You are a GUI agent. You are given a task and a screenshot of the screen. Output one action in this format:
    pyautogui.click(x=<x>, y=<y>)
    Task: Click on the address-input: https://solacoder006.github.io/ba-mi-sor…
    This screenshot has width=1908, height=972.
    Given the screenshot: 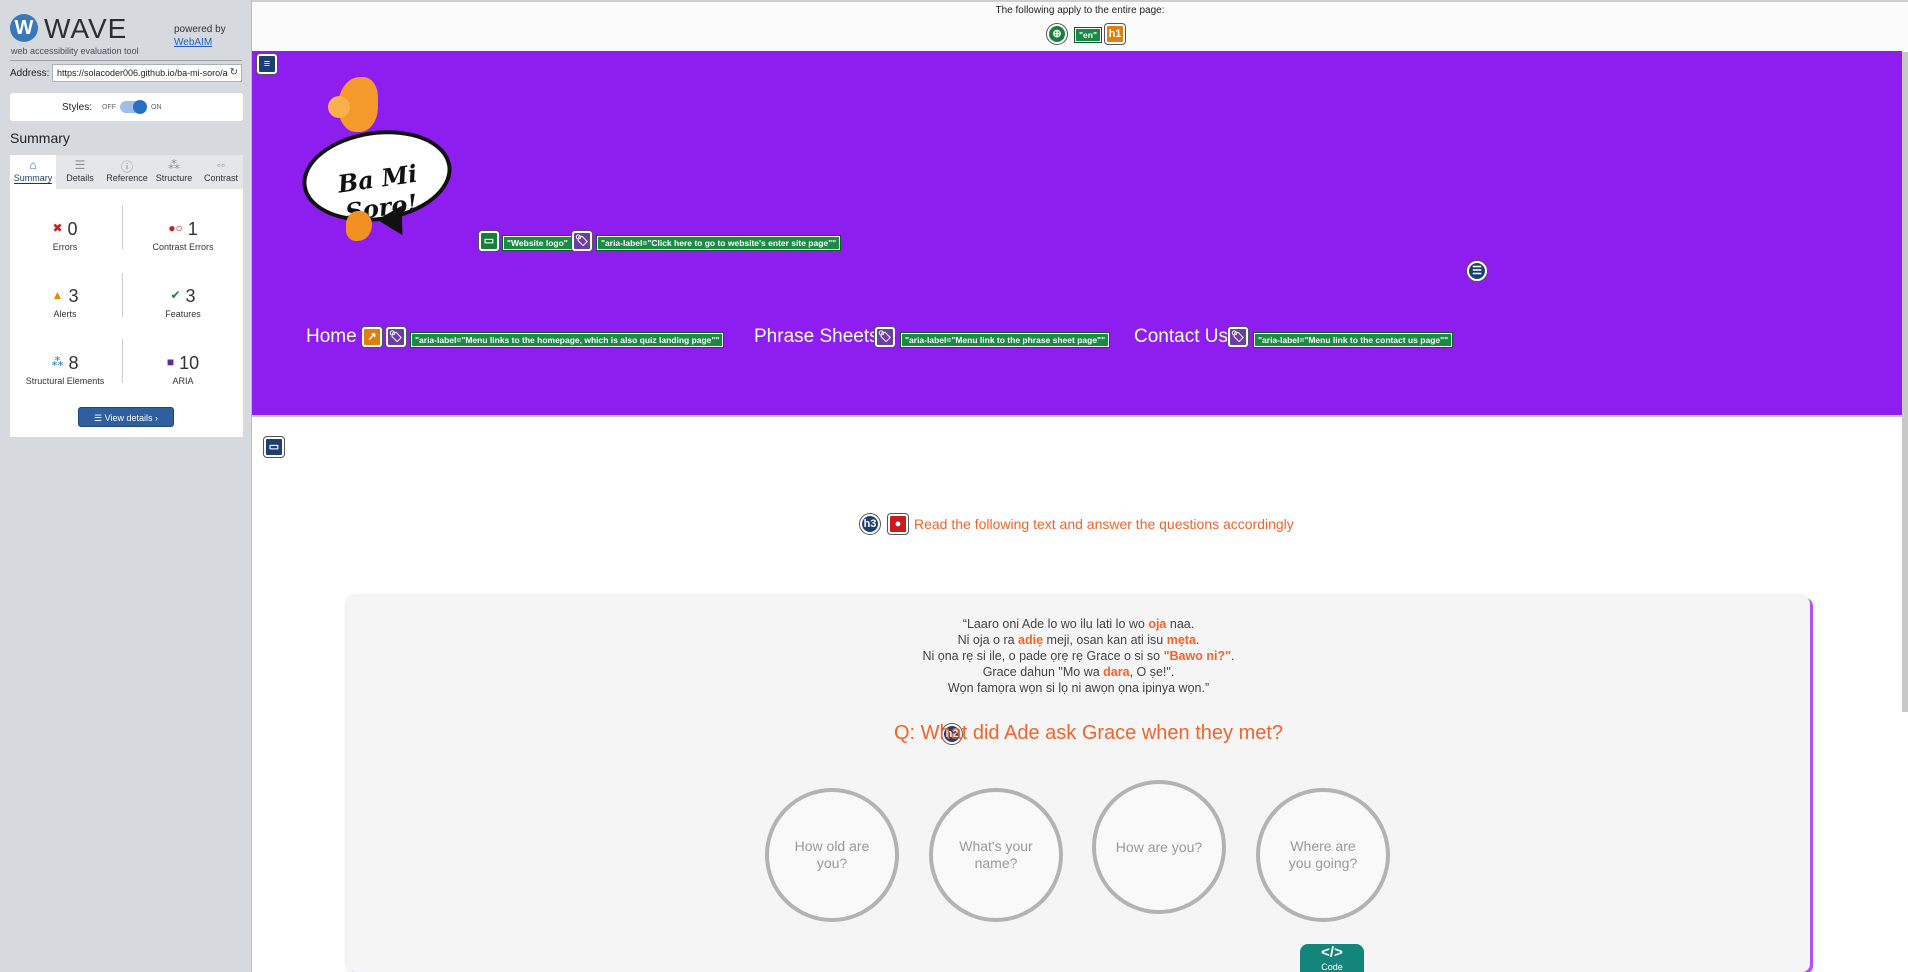 What is the action you would take?
    pyautogui.click(x=147, y=73)
    